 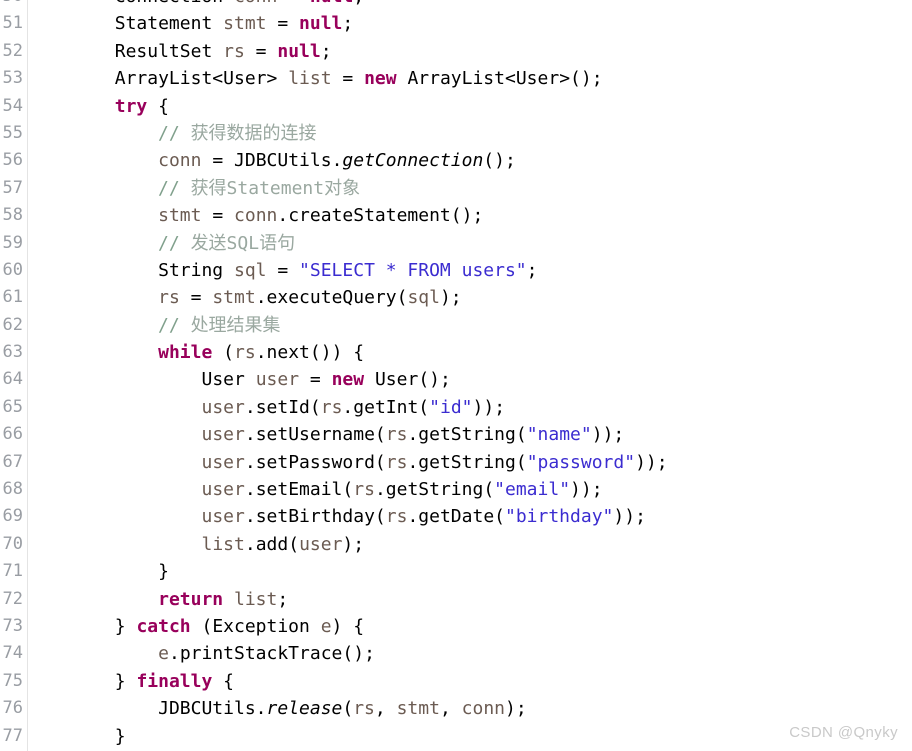 What do you see at coordinates (12, 406) in the screenshot?
I see `line-number: 65` at bounding box center [12, 406].